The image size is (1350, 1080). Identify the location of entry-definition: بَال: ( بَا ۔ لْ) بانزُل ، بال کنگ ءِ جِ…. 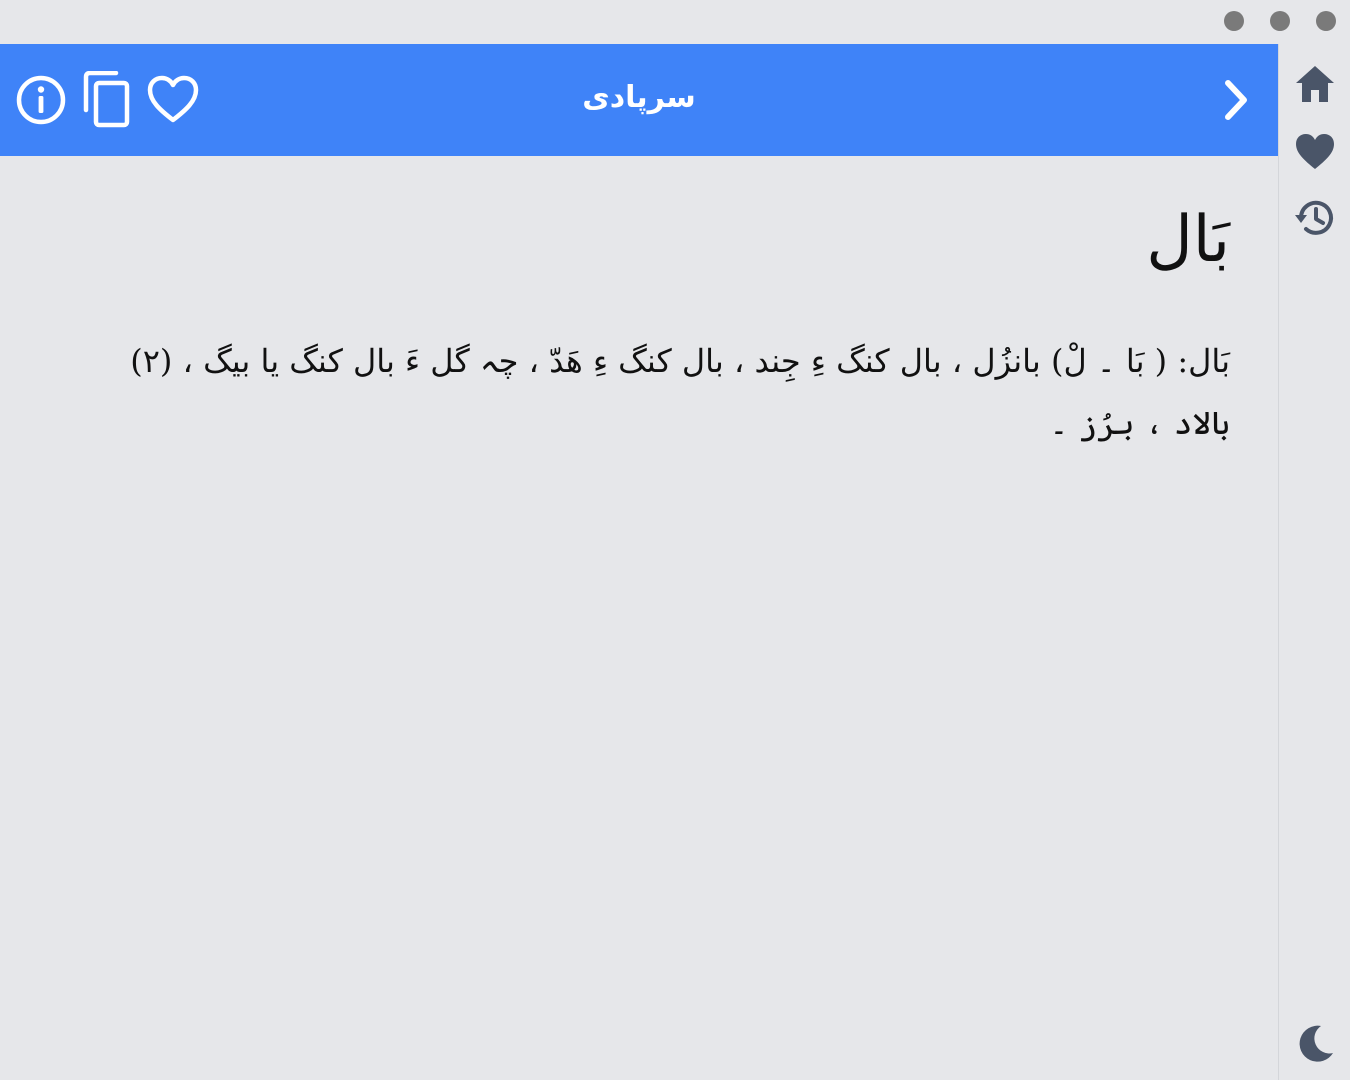
(680, 392).